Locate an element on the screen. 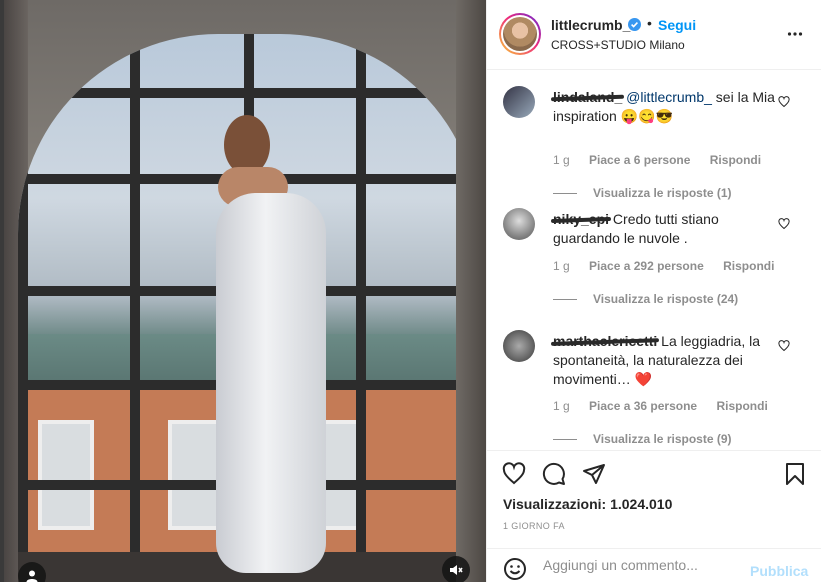 Image resolution: width=821 pixels, height=582 pixels. post-actions-bar is located at coordinates (654, 470).